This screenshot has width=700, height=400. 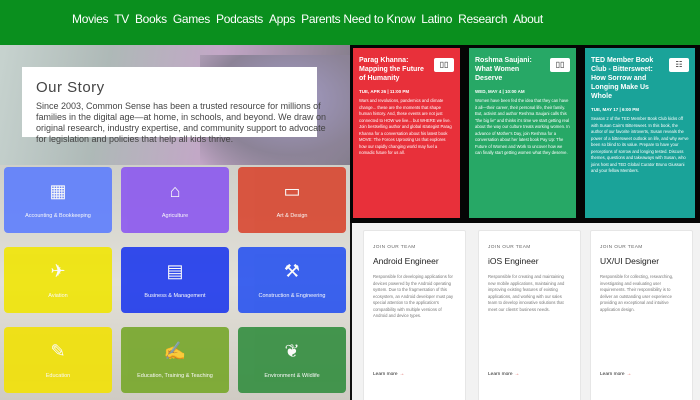 I want to click on job-title: UX/UI Designer, so click(x=630, y=261).